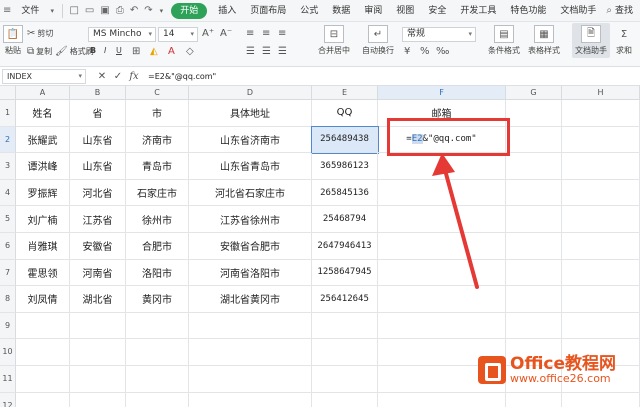 The height and width of the screenshot is (407, 640). I want to click on align-bottom-button: ≡, so click(282, 33).